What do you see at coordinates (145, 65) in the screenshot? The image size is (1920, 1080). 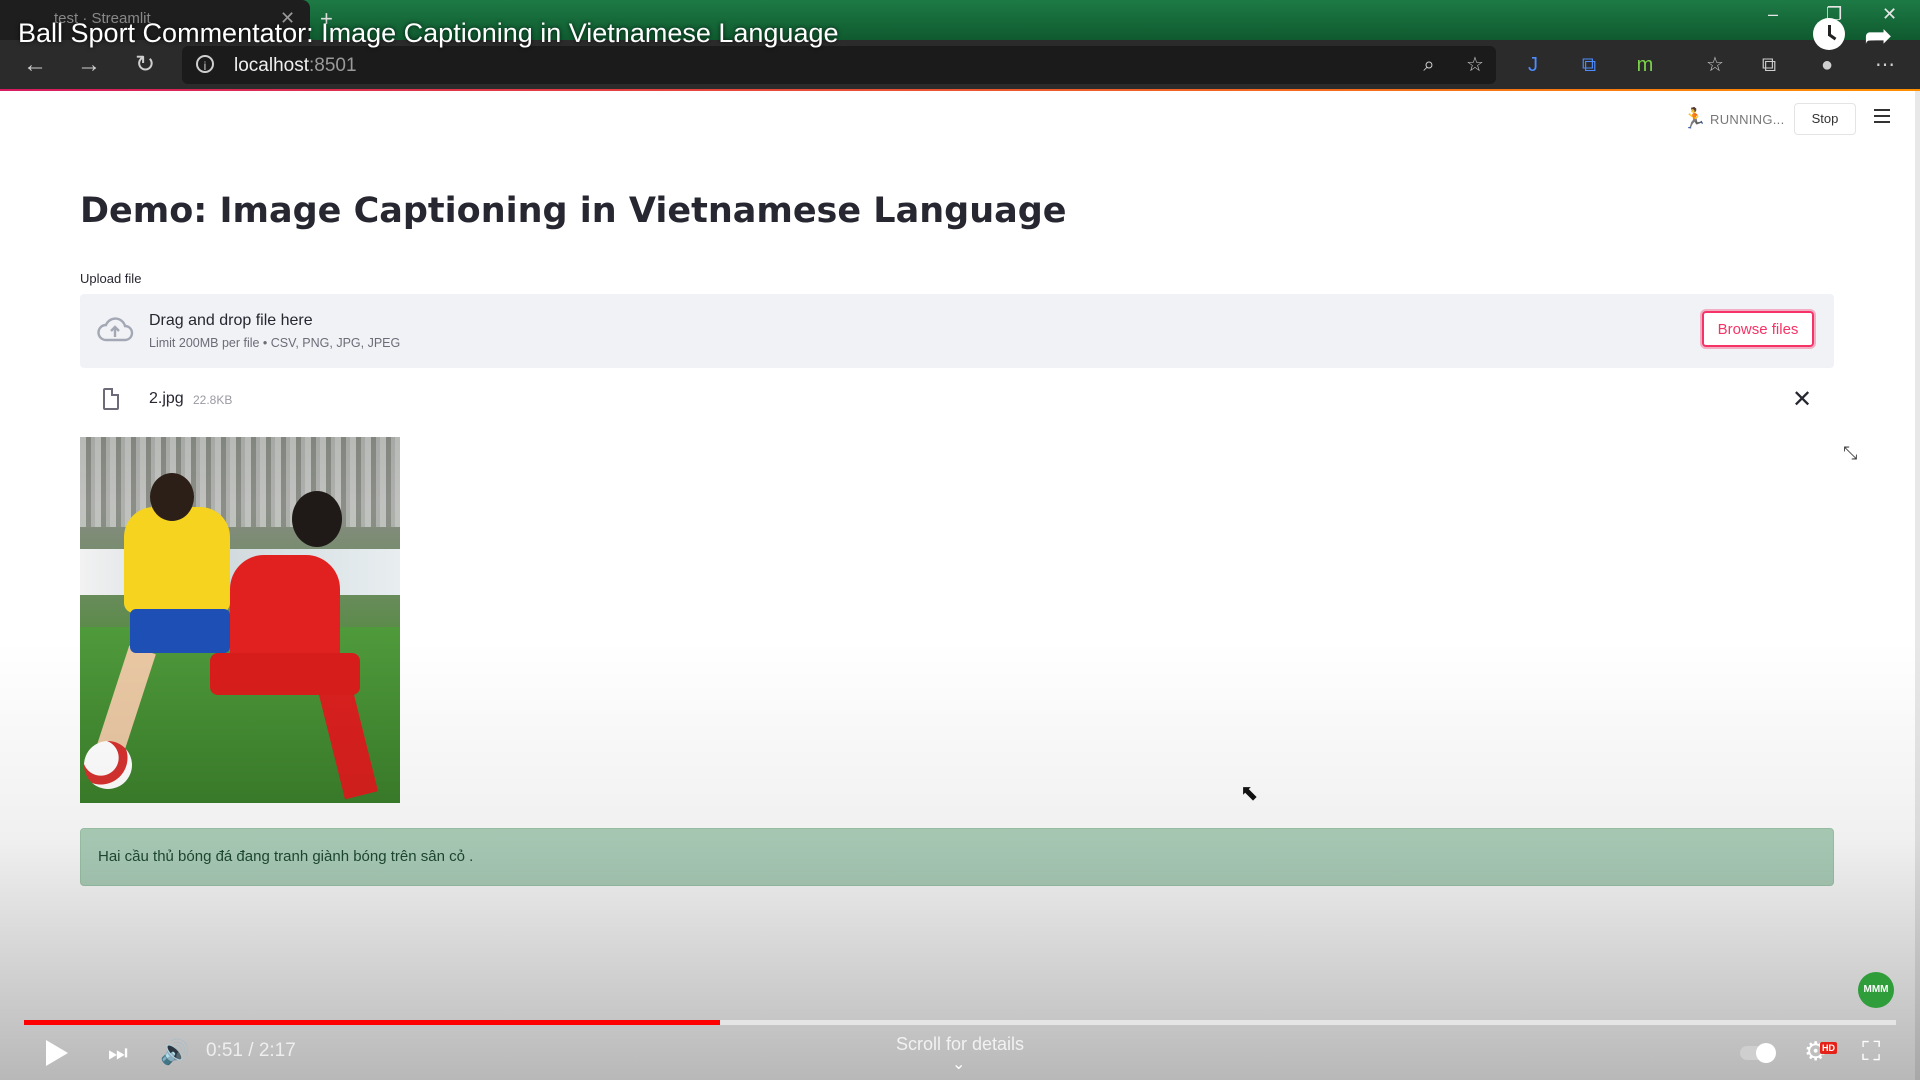 I see `reload-icon: ↻` at bounding box center [145, 65].